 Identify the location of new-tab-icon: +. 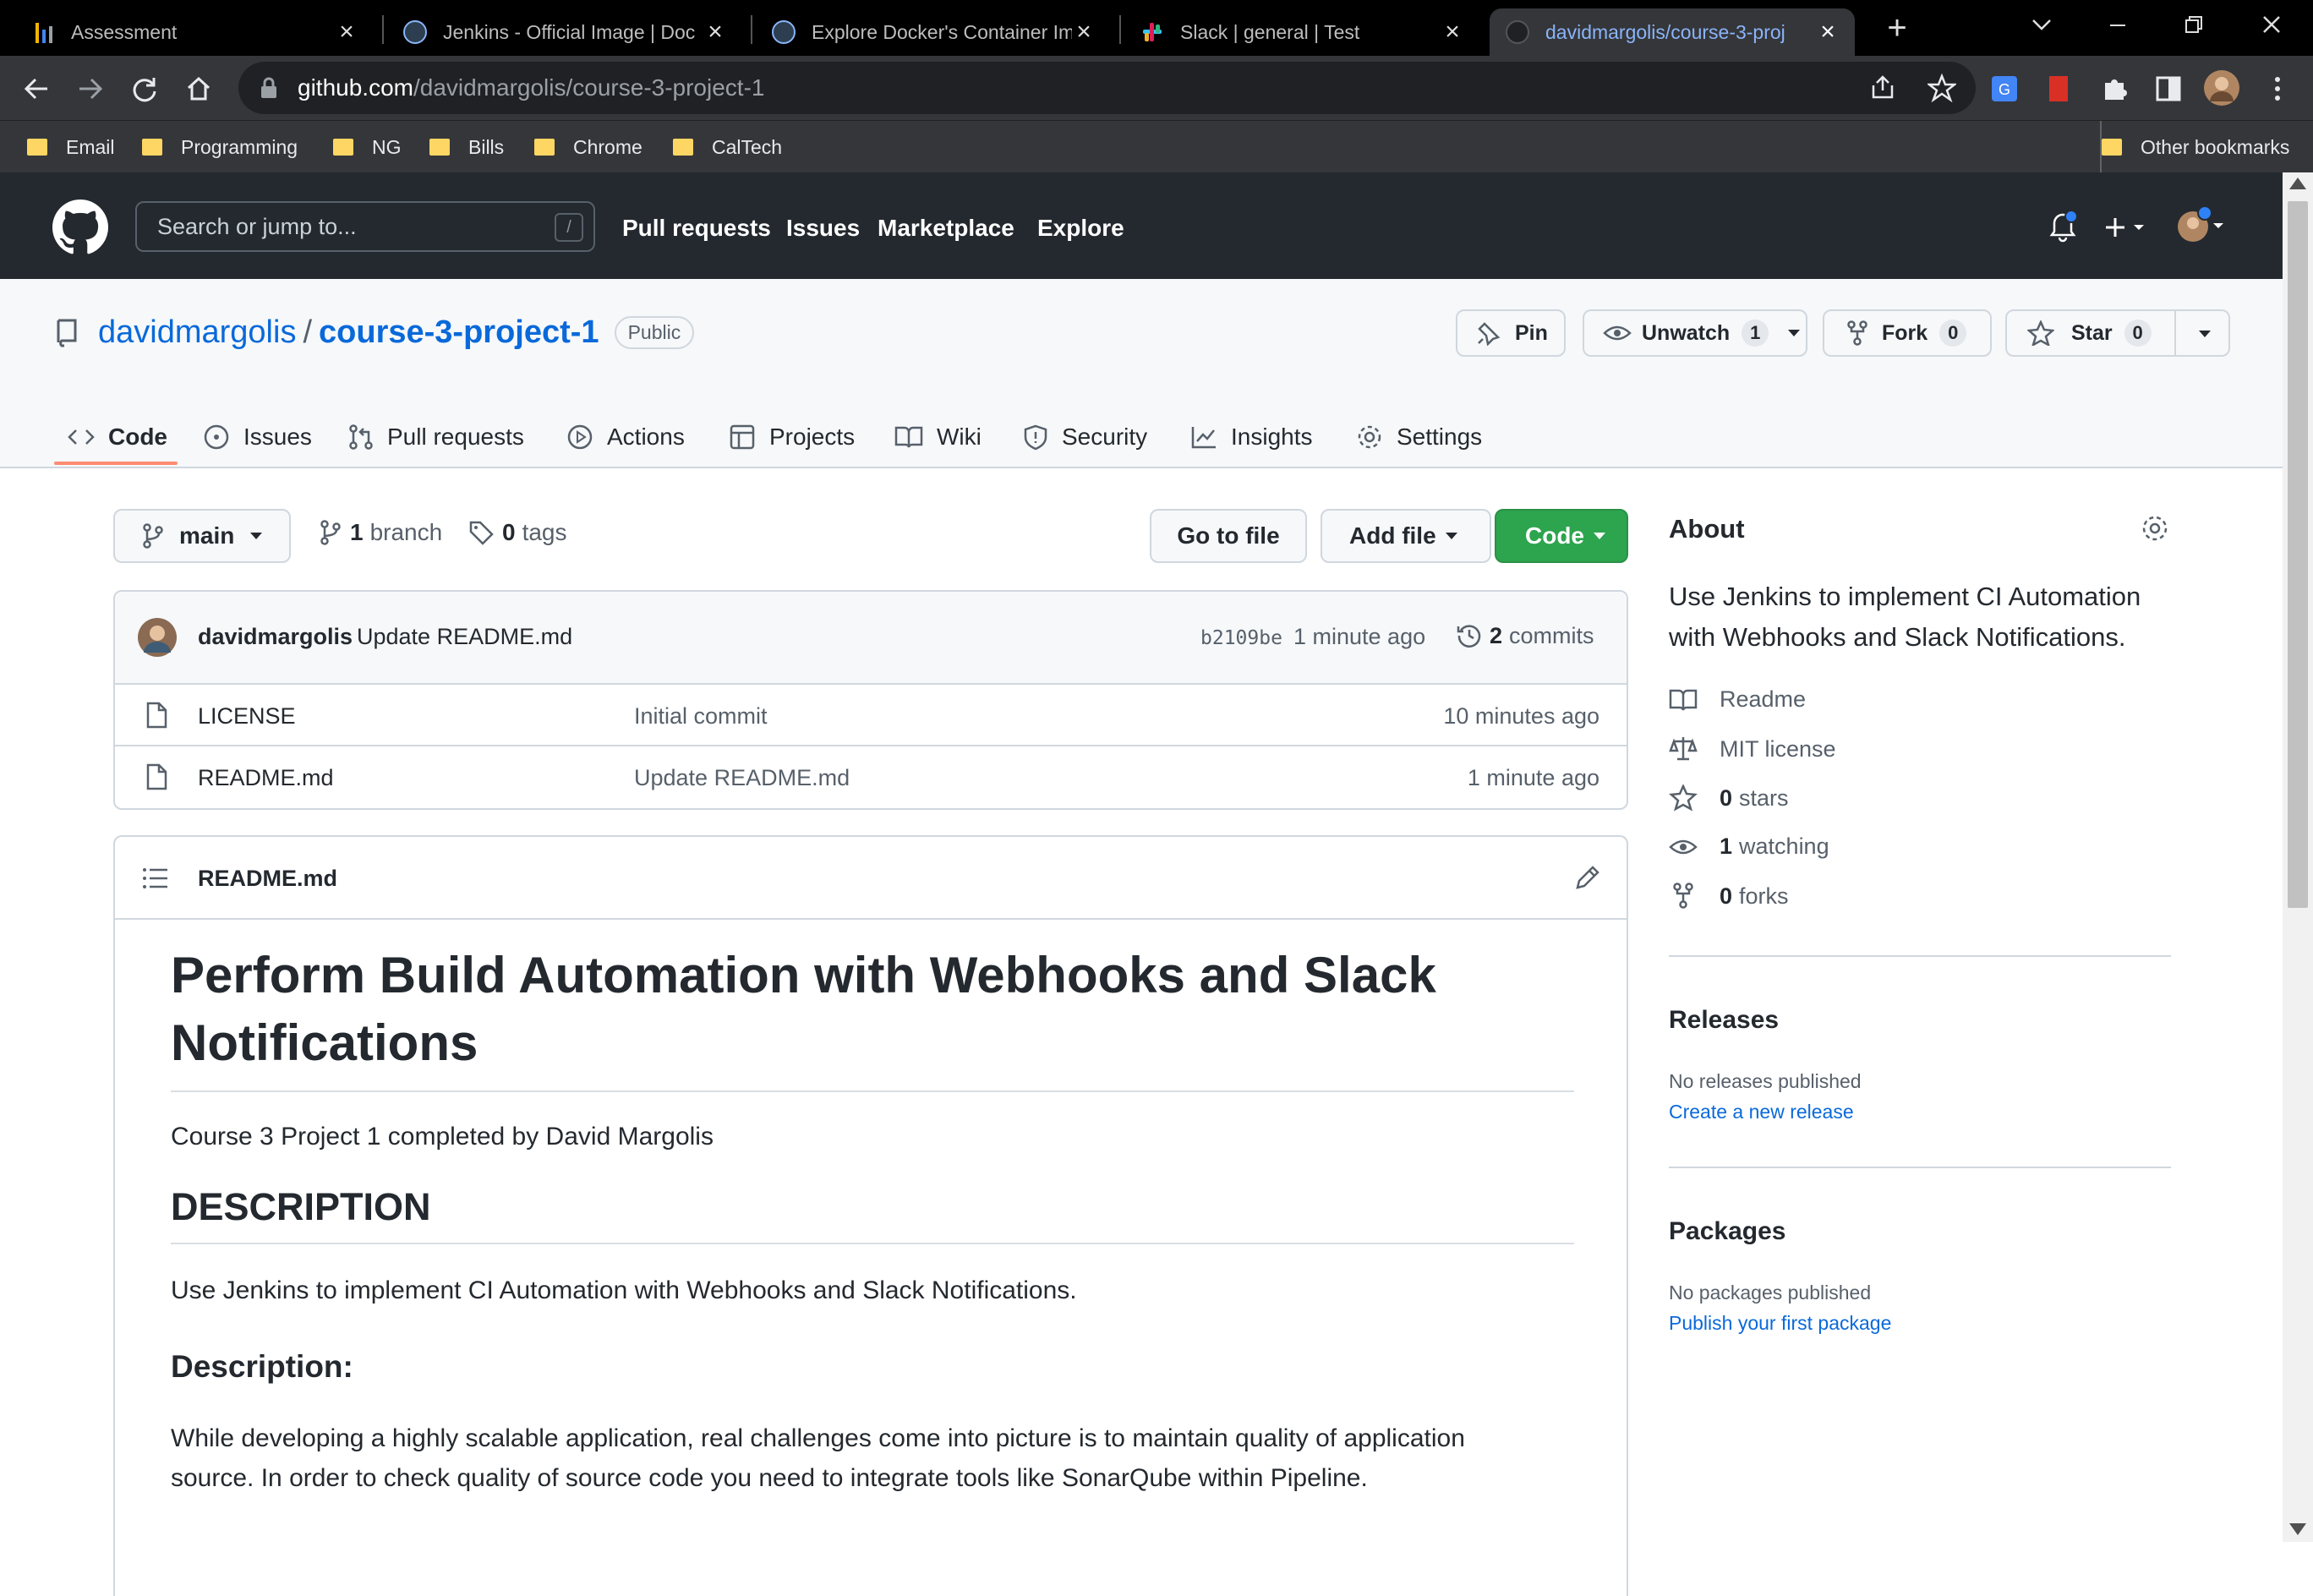
(1897, 27).